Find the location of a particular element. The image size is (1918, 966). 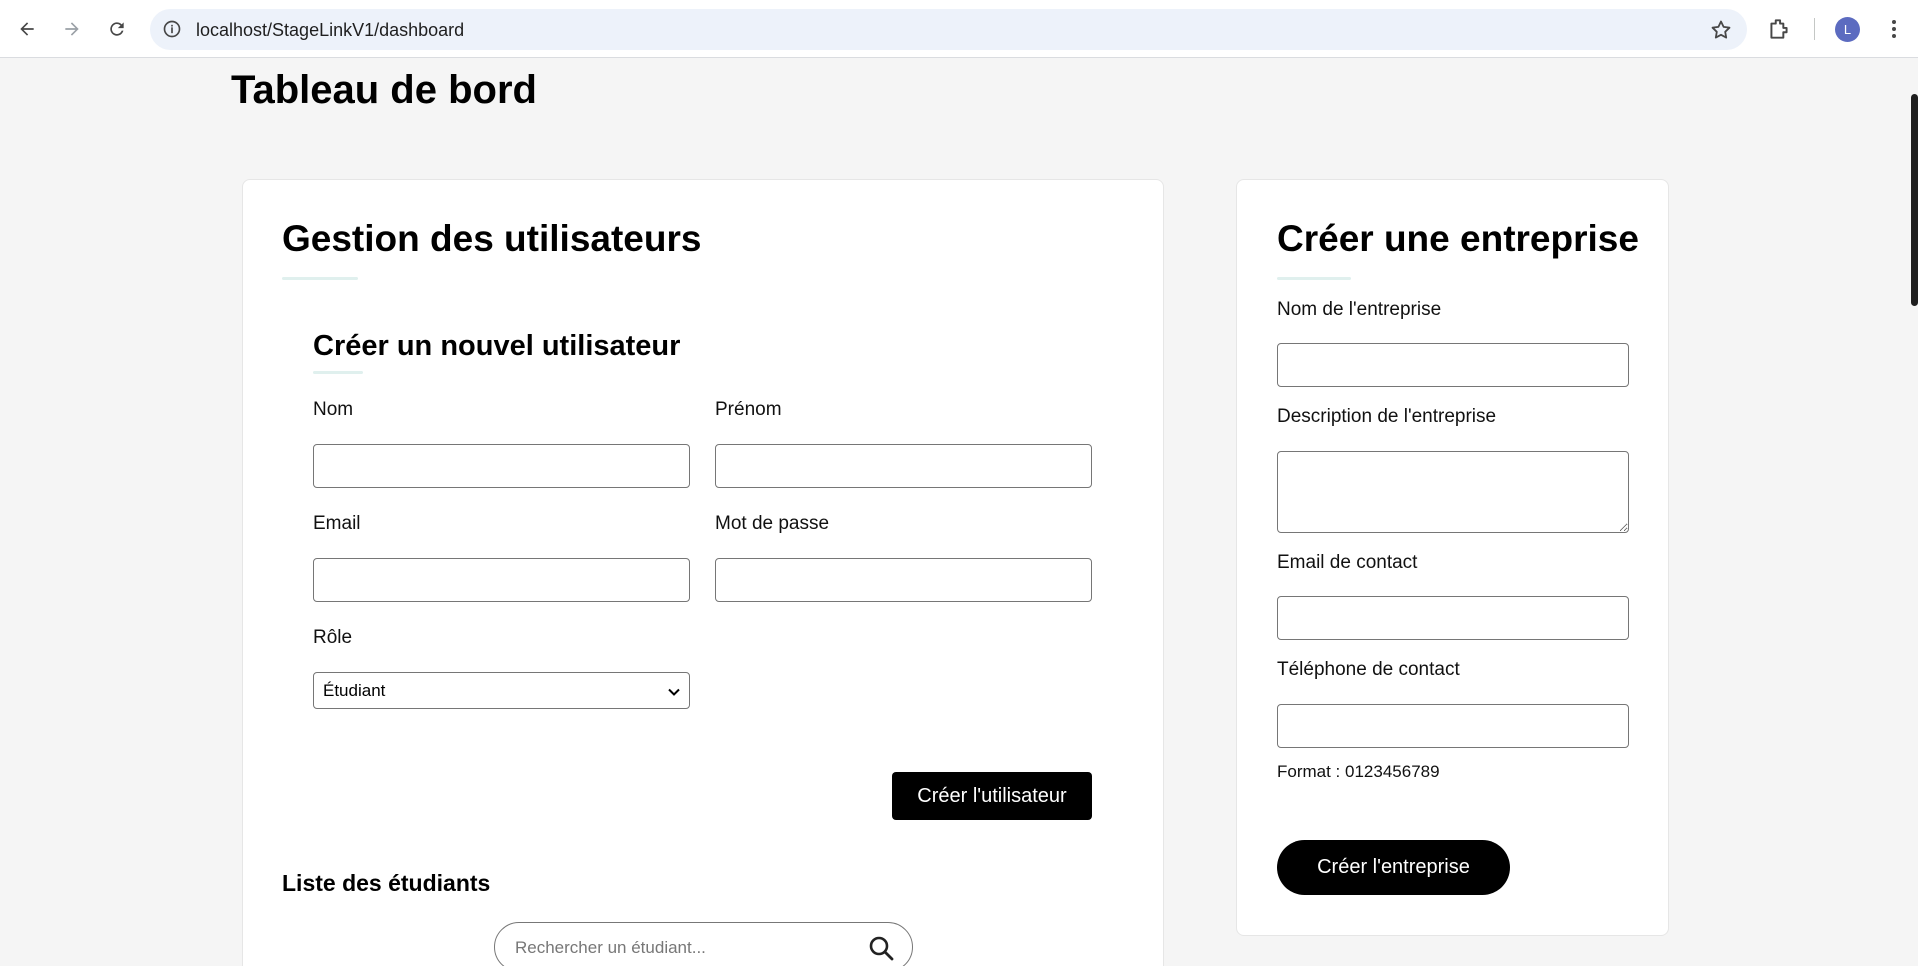

create-user-button: Créer l'utilisateur is located at coordinates (992, 796).